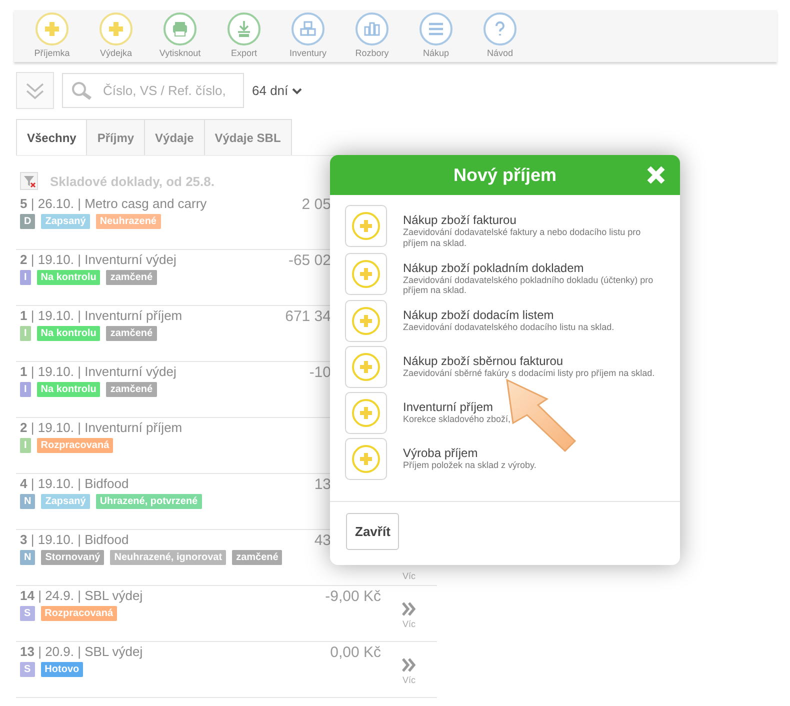 Image resolution: width=790 pixels, height=706 pixels. Describe the element at coordinates (372, 37) in the screenshot. I see `toolbar-button: Rozbory` at that location.